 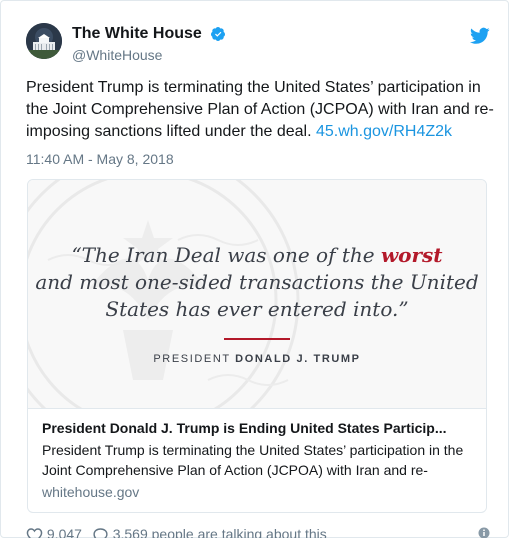 I want to click on quote-divider, so click(x=257, y=339).